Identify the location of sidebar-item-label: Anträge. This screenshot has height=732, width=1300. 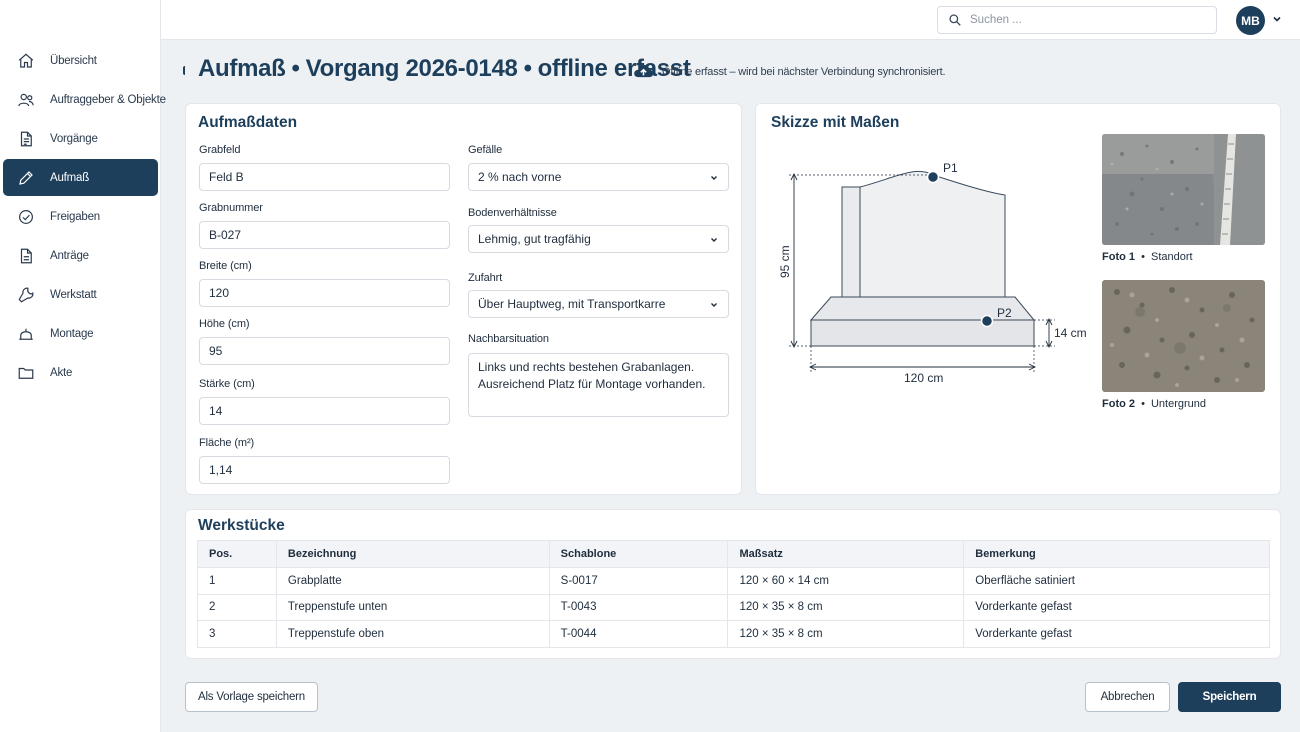
(69, 255).